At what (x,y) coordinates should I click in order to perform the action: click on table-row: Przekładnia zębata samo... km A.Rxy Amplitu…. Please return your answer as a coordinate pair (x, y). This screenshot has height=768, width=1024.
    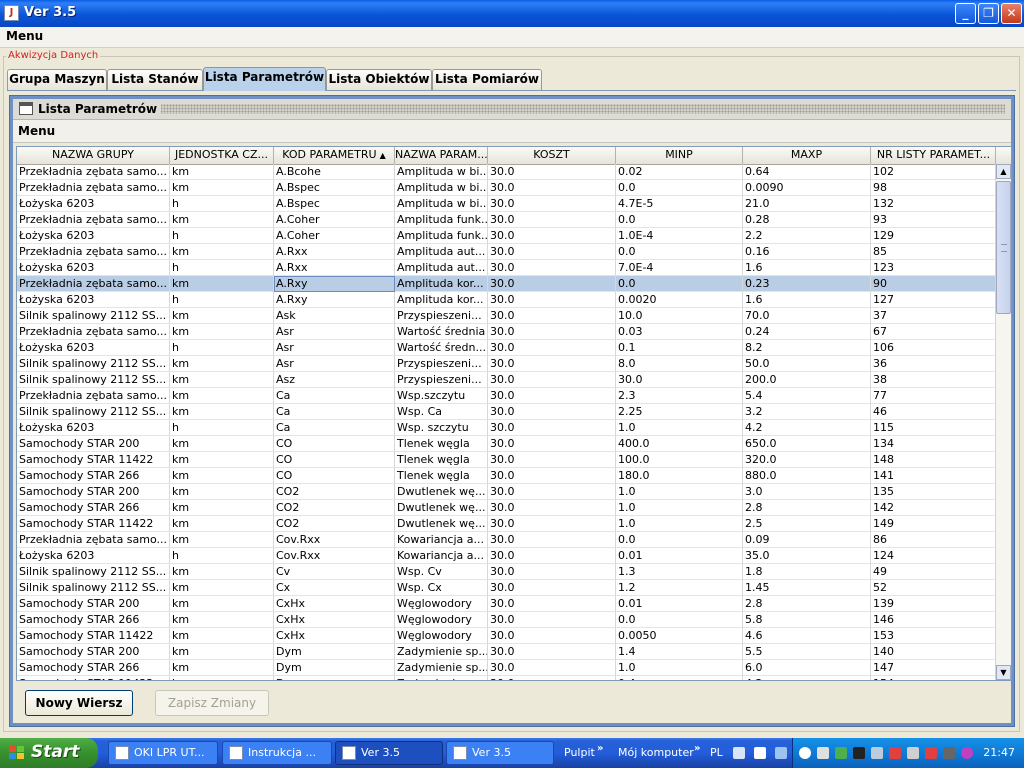
    Looking at the image, I should click on (507, 284).